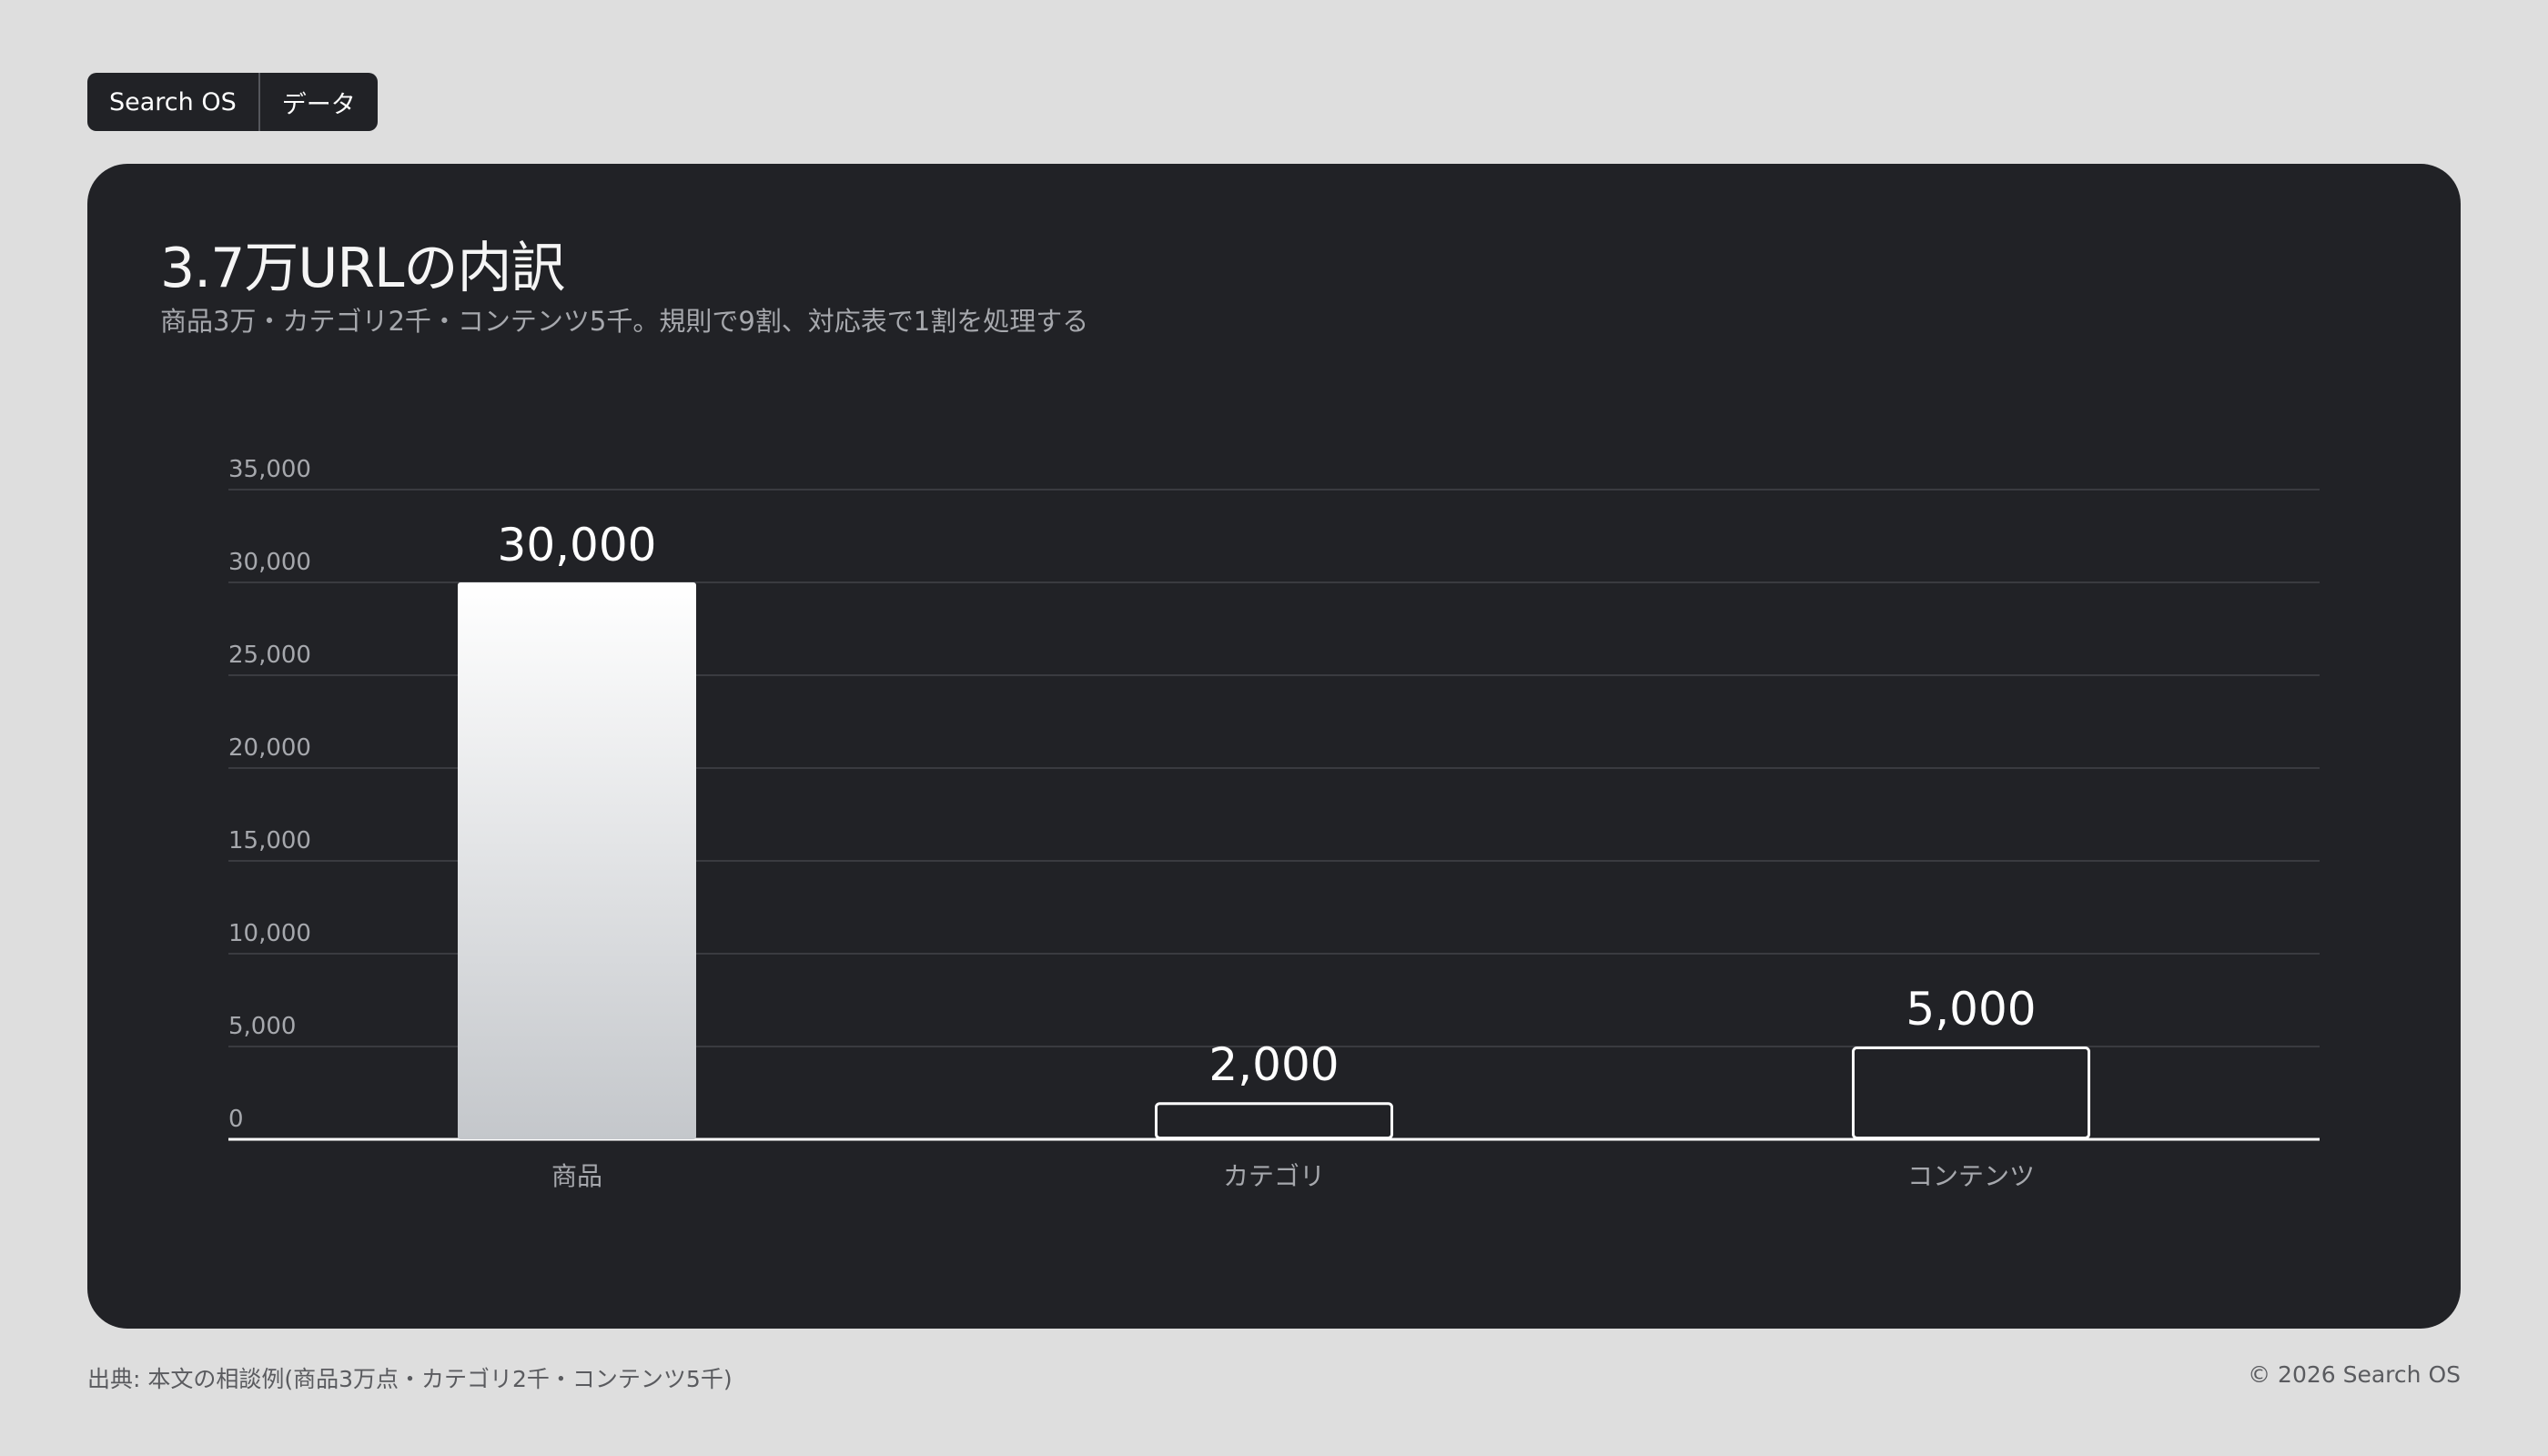  I want to click on data-label: 30,000, so click(577, 545).